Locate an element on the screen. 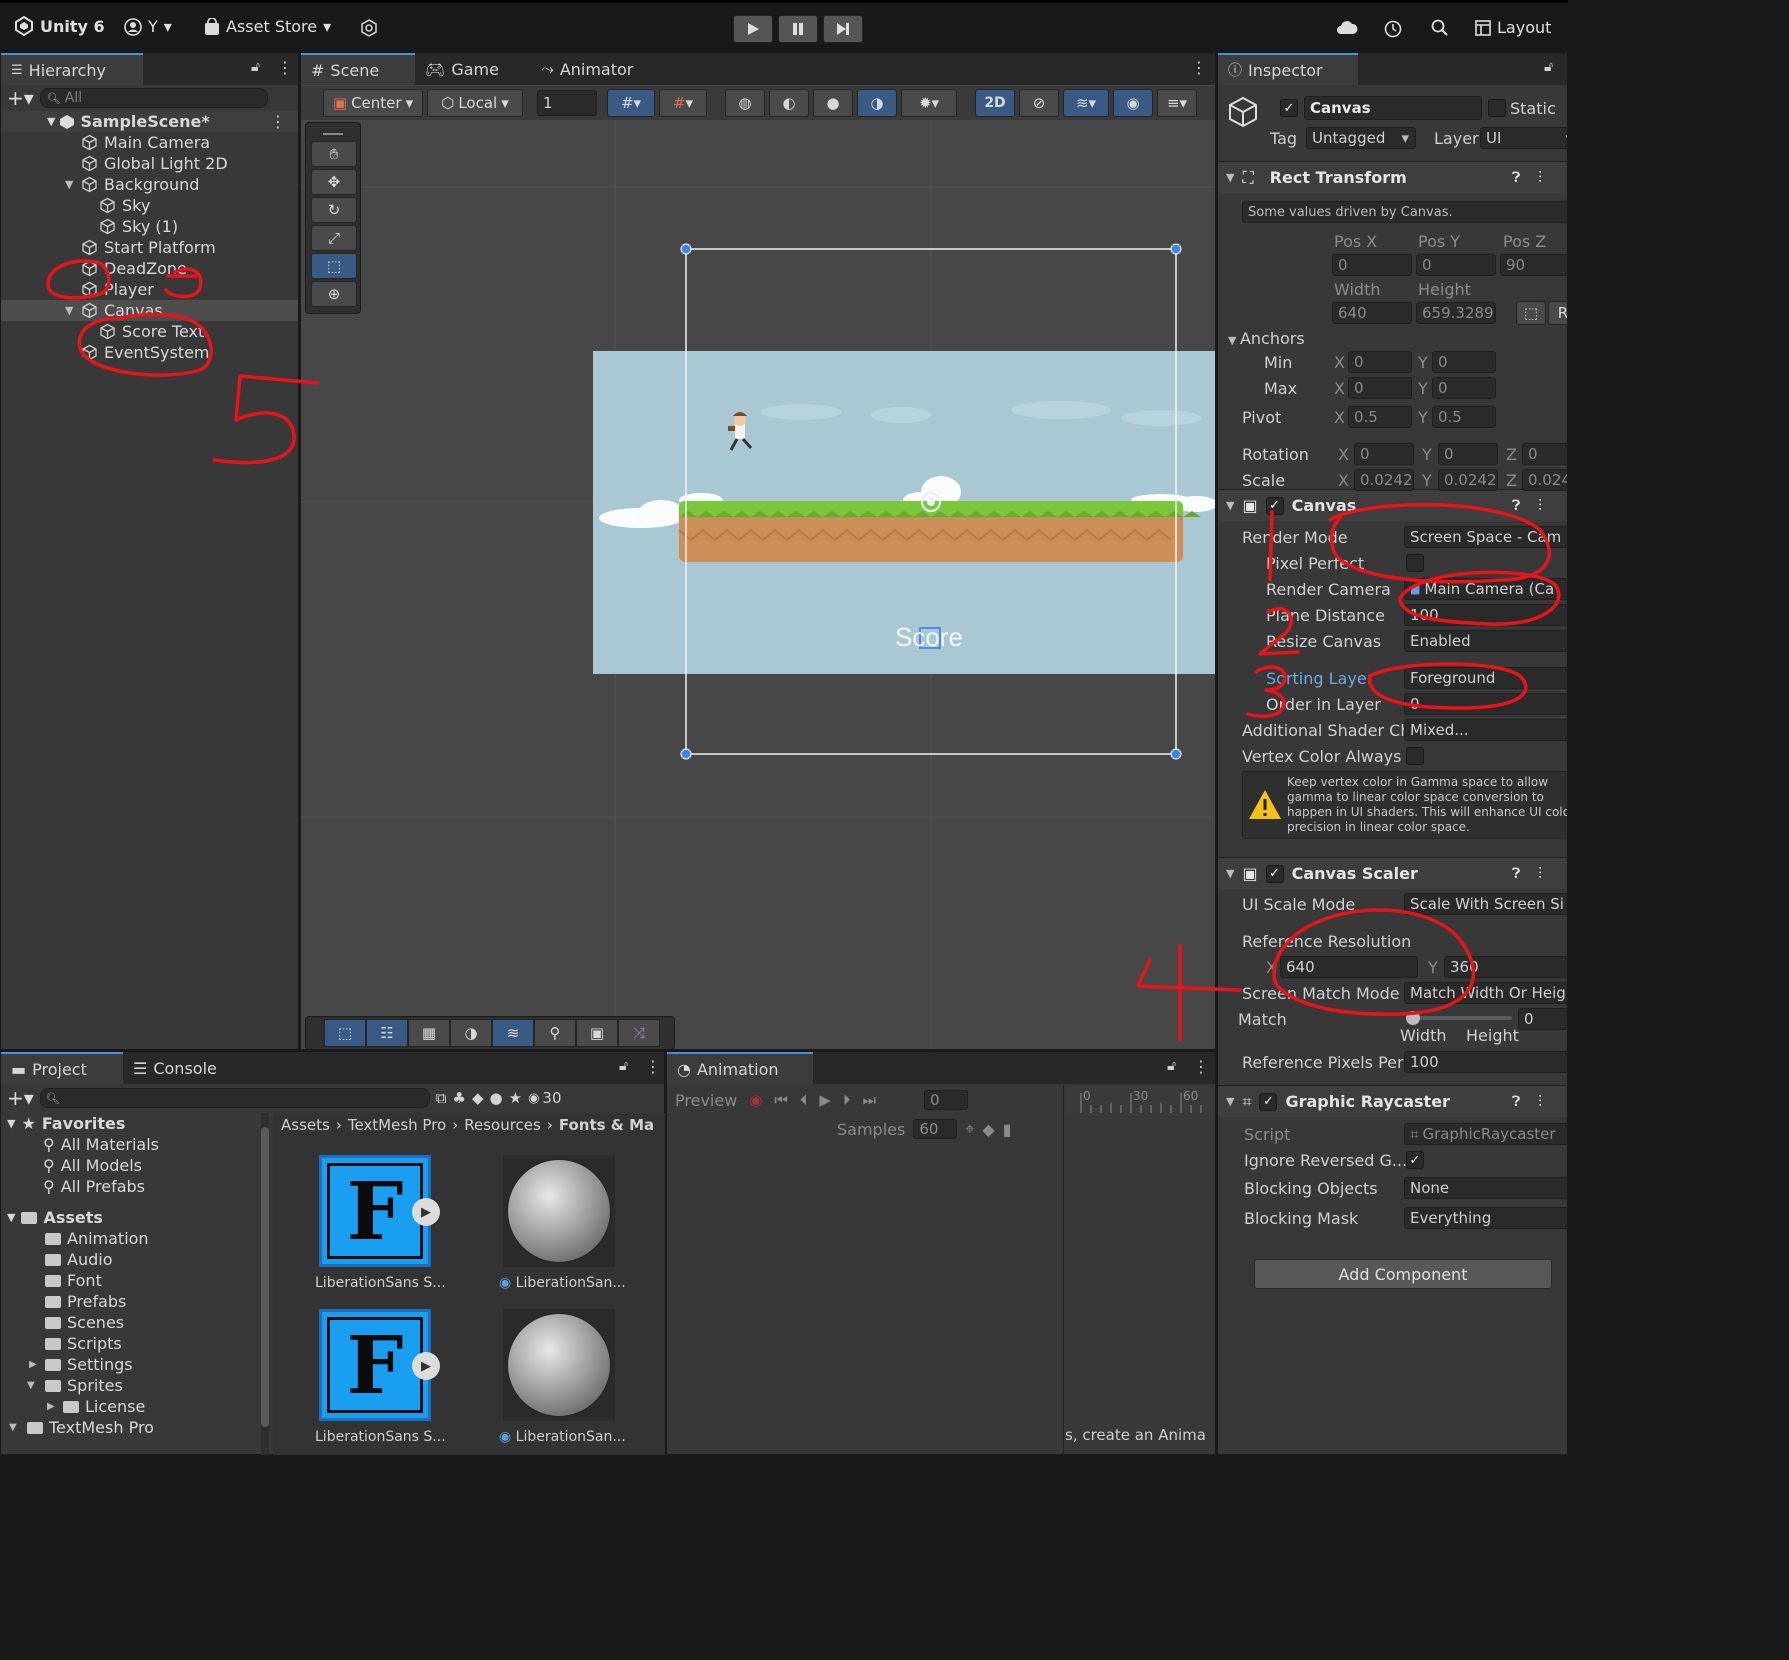 This screenshot has width=1789, height=1660. pivot-x-field: 0.5 is located at coordinates (1380, 417).